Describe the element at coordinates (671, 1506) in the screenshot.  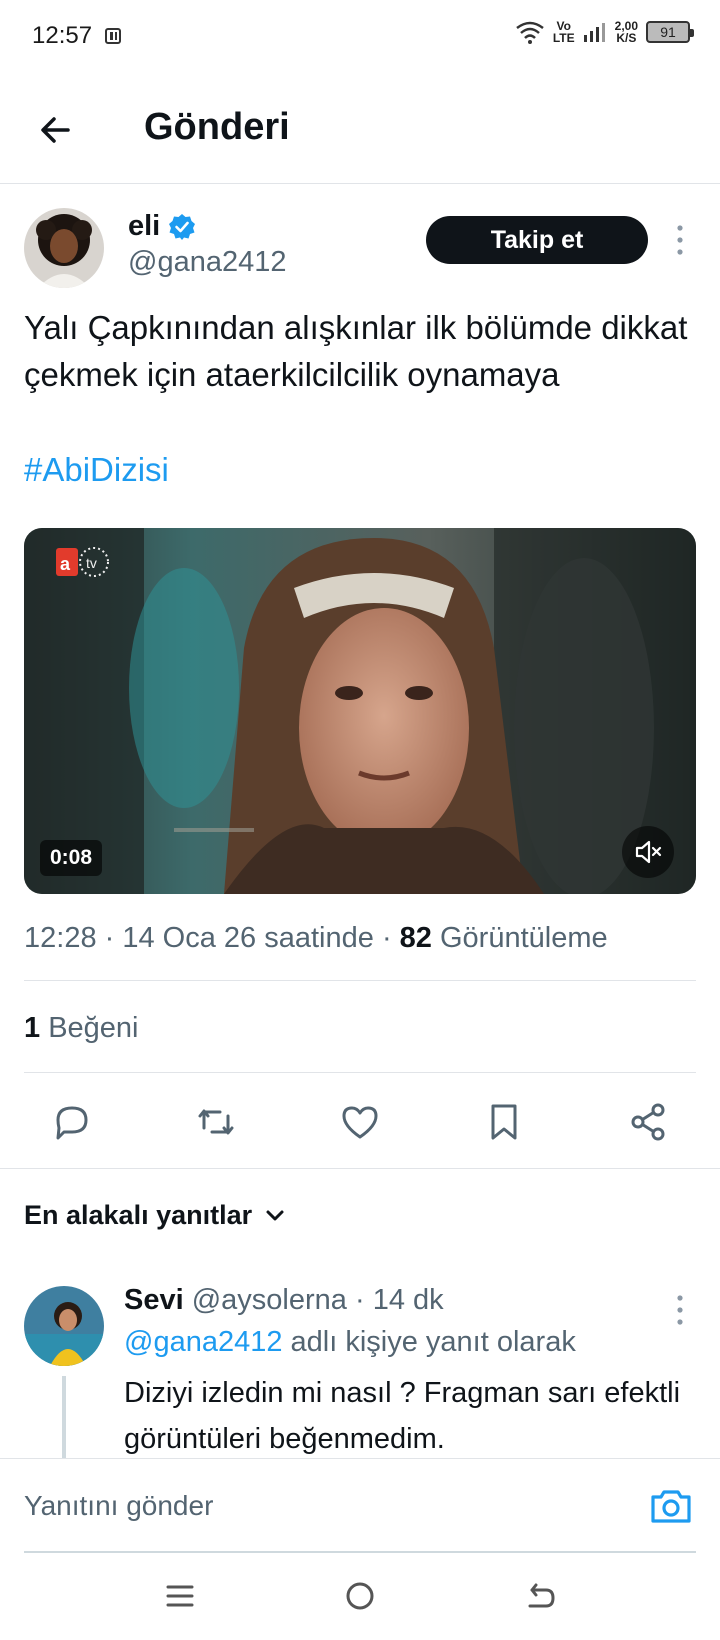
I see `camera-icon` at that location.